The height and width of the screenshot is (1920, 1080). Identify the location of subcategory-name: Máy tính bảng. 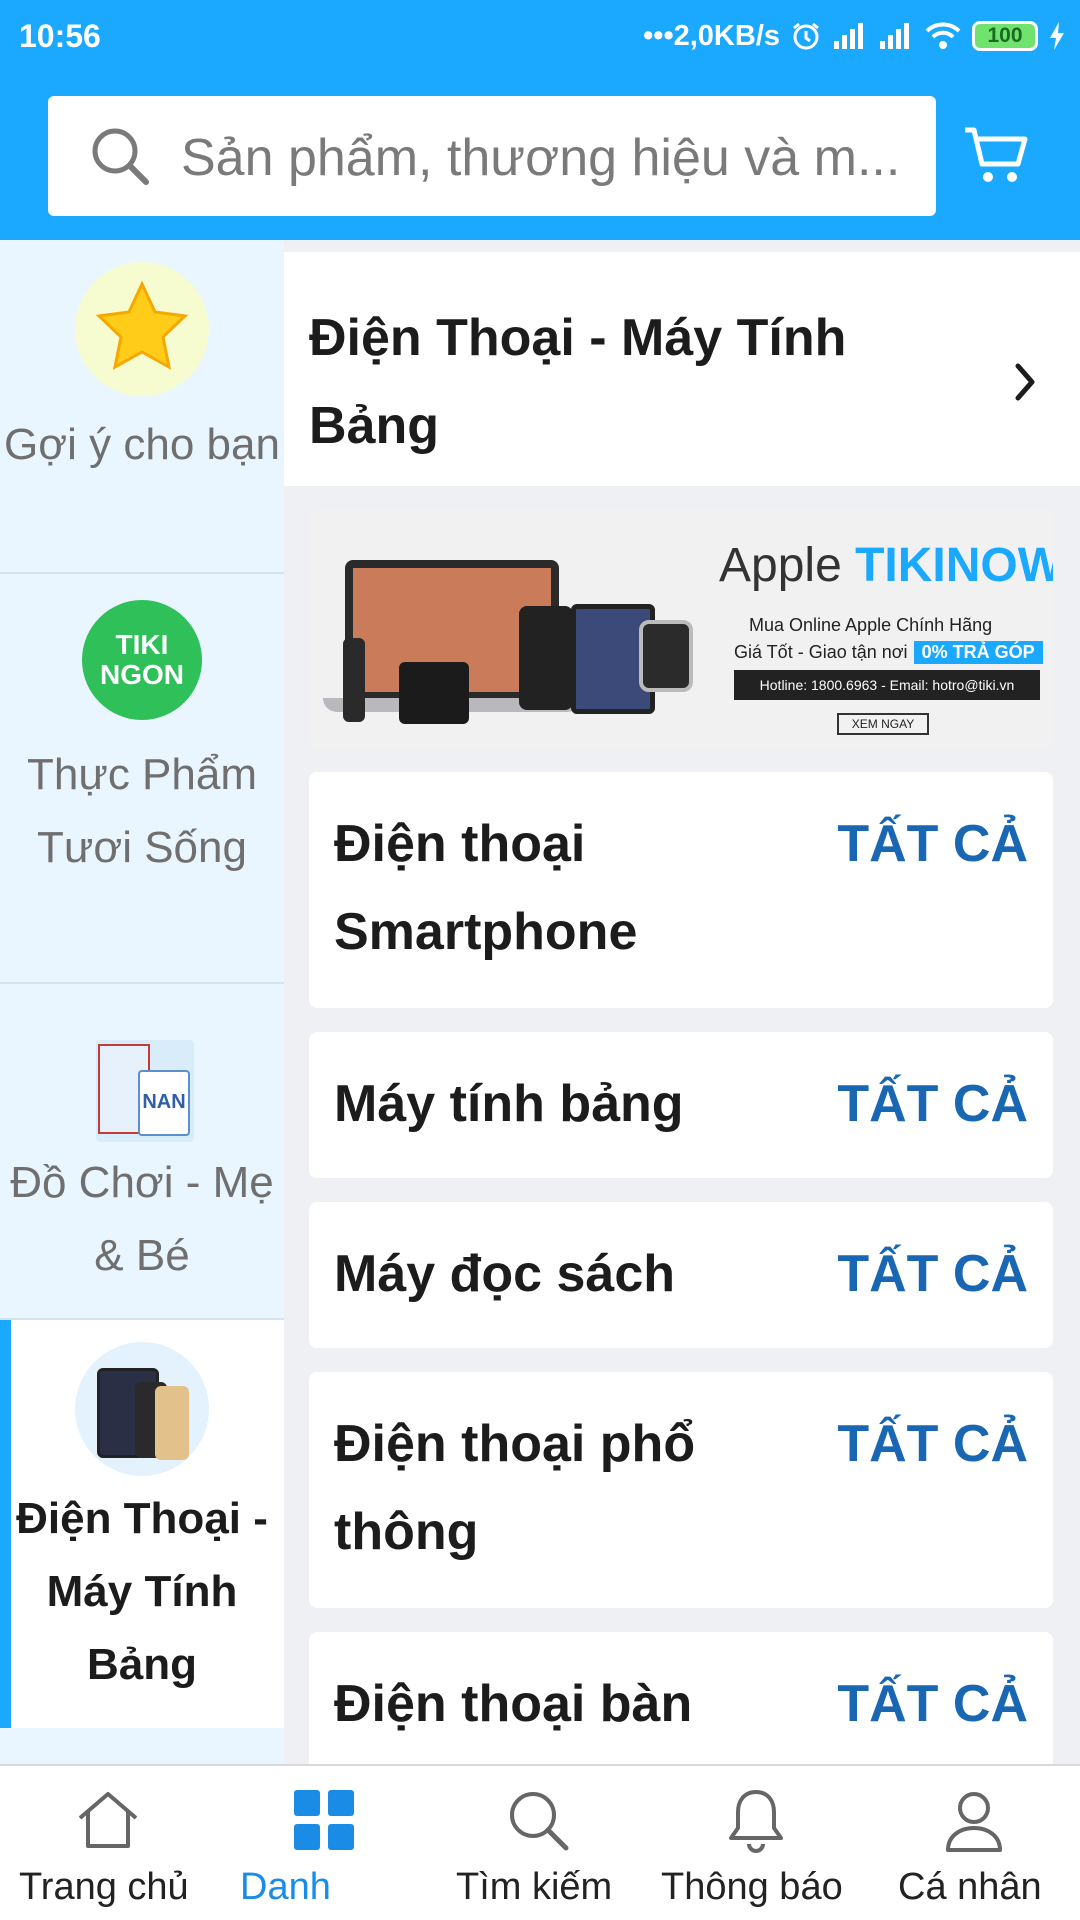
(509, 1104).